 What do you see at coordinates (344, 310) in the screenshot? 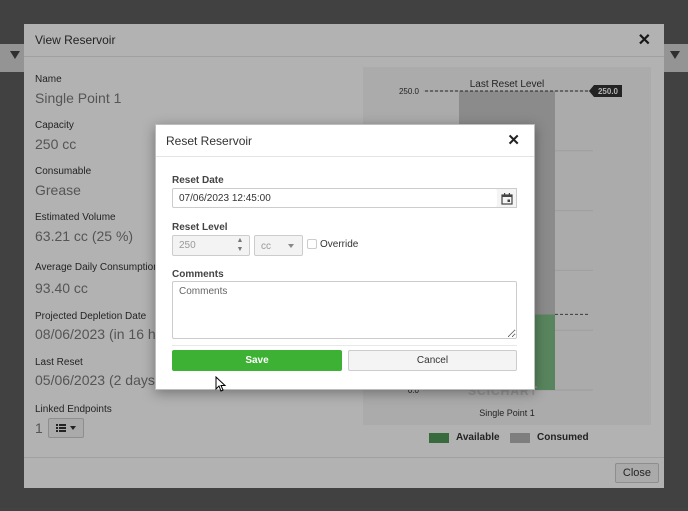
I see `comments-textarea` at bounding box center [344, 310].